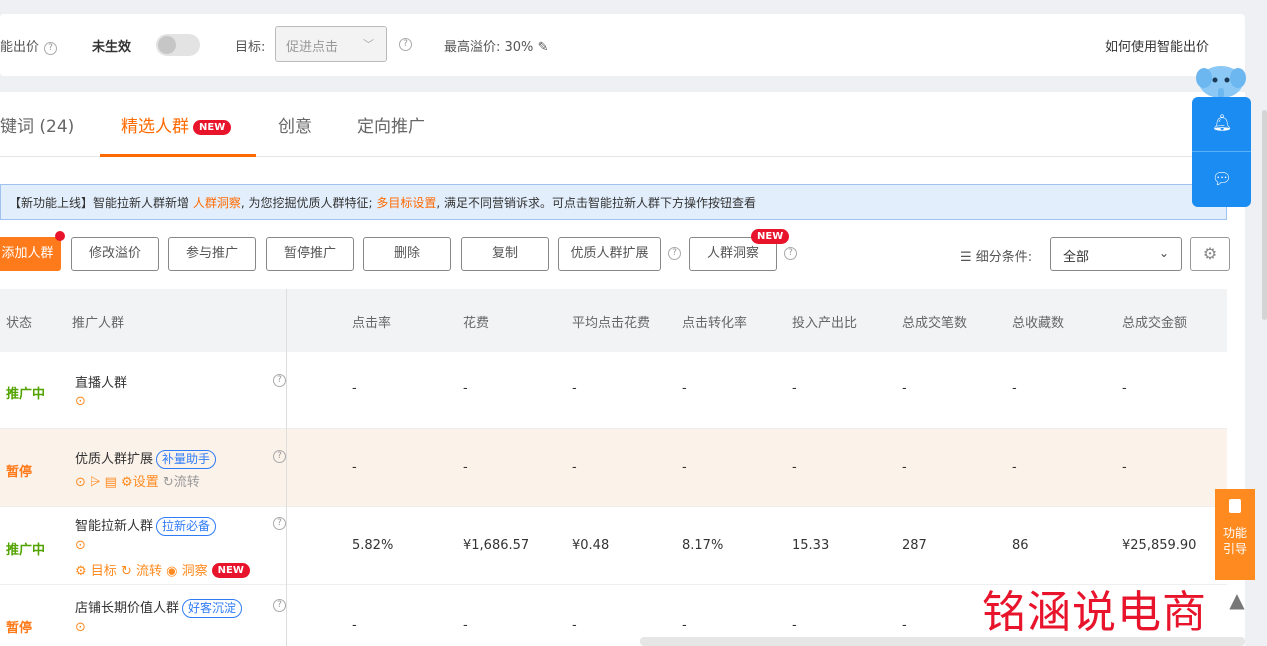 Image resolution: width=1267 pixels, height=646 pixels. What do you see at coordinates (217, 203) in the screenshot?
I see `notice-link-insight: 人群洞察` at bounding box center [217, 203].